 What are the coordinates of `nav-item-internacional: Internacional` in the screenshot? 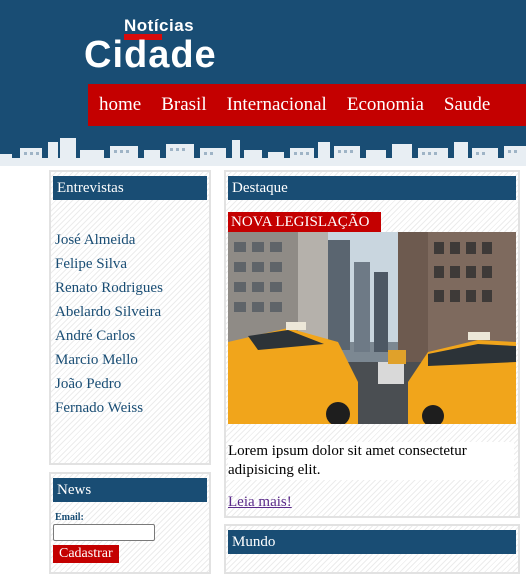 It's located at (277, 105).